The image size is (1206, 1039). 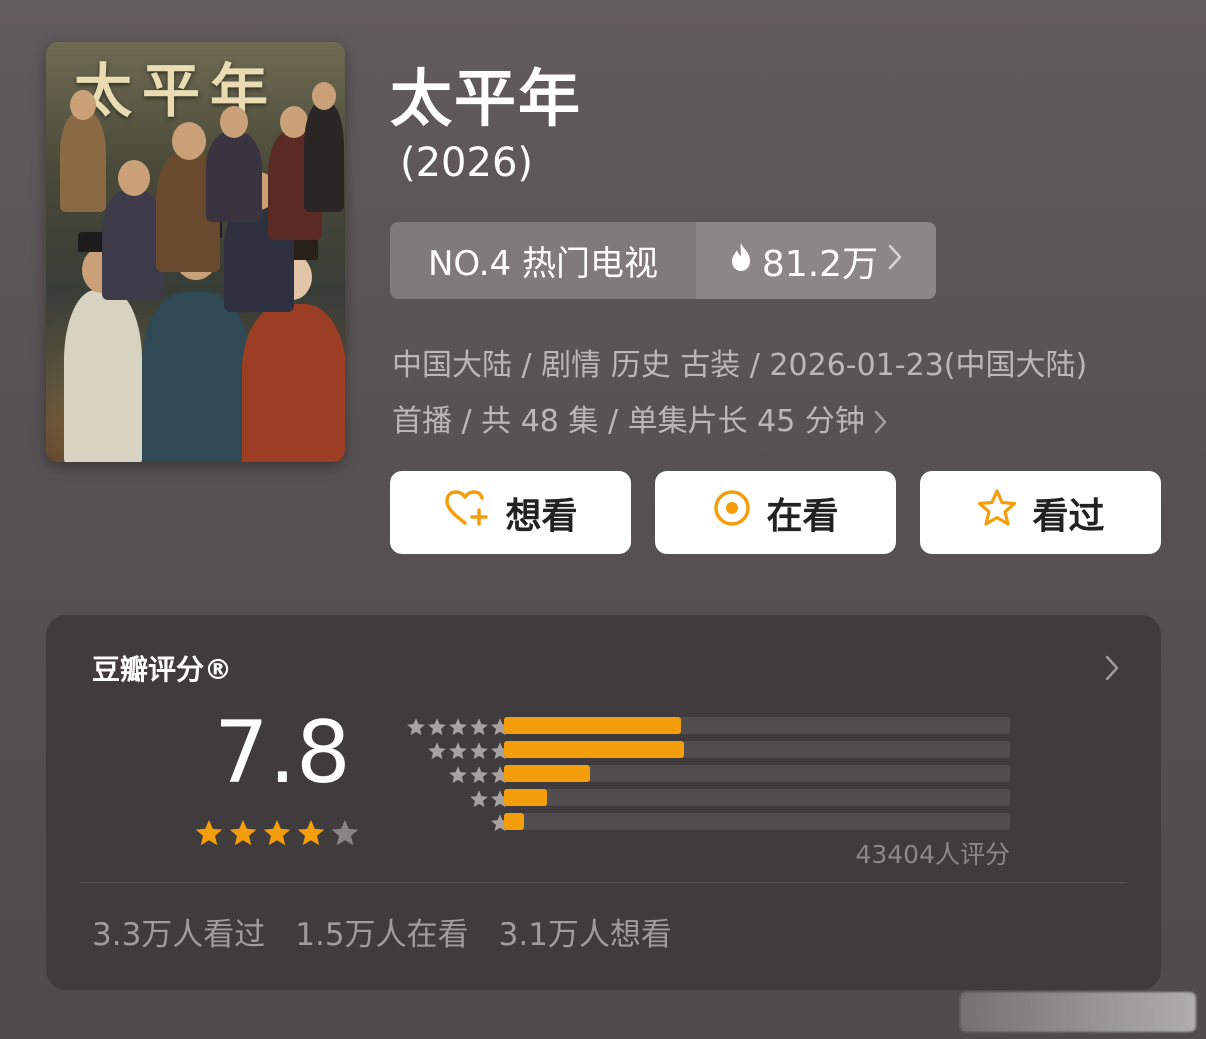 I want to click on watched-label: 看过, so click(x=1068, y=516).